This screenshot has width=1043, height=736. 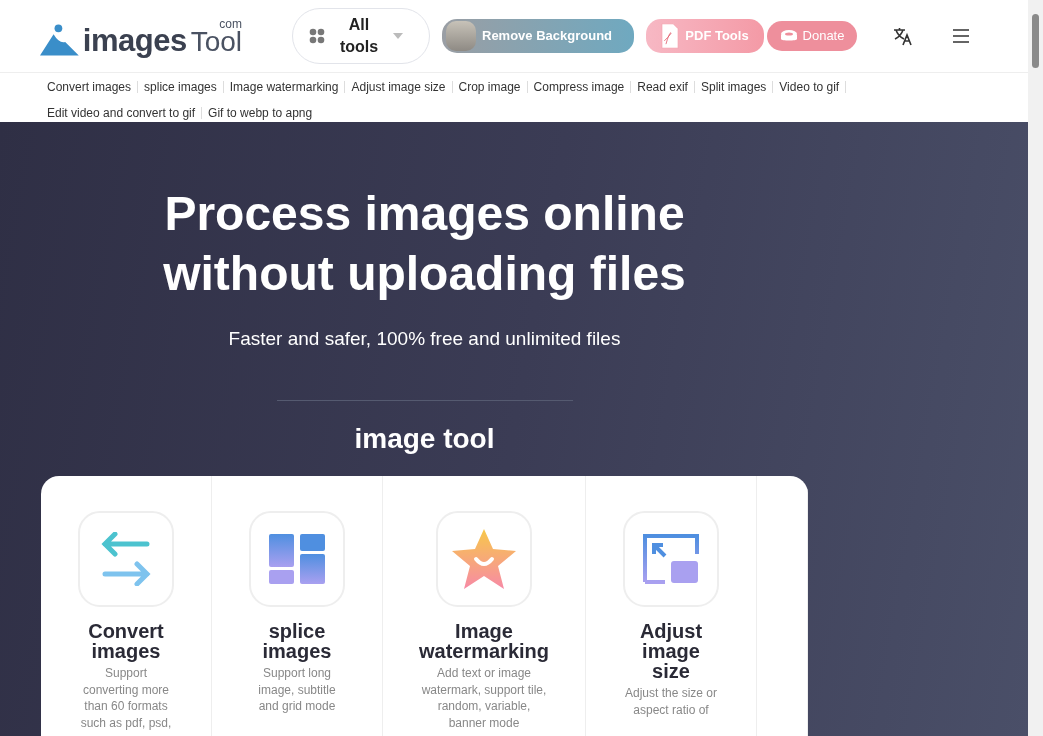 What do you see at coordinates (961, 35) in the screenshot?
I see `menu-icon` at bounding box center [961, 35].